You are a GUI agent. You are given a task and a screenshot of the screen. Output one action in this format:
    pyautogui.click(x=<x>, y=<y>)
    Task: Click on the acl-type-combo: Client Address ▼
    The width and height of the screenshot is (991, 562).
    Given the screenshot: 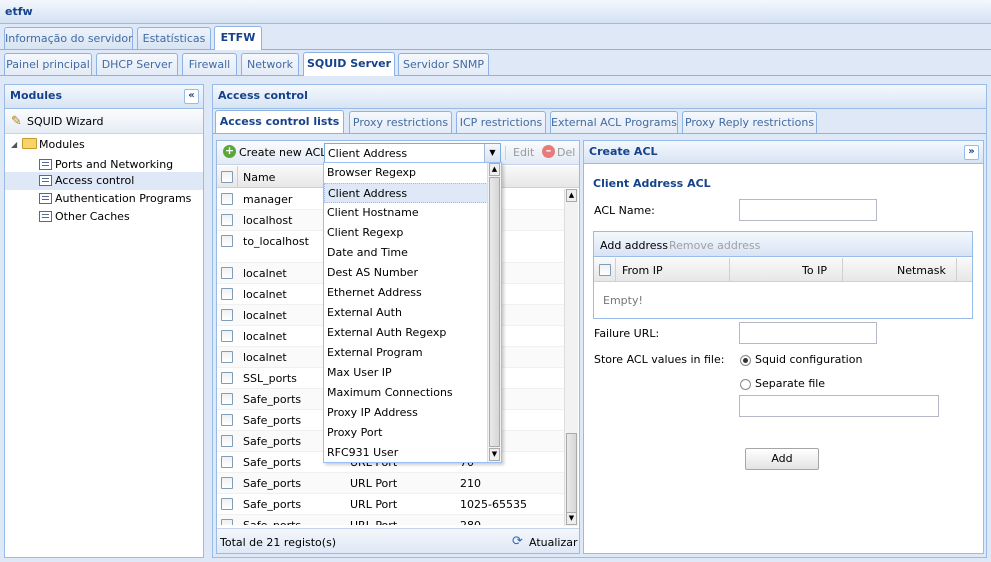 What is the action you would take?
    pyautogui.click(x=412, y=153)
    